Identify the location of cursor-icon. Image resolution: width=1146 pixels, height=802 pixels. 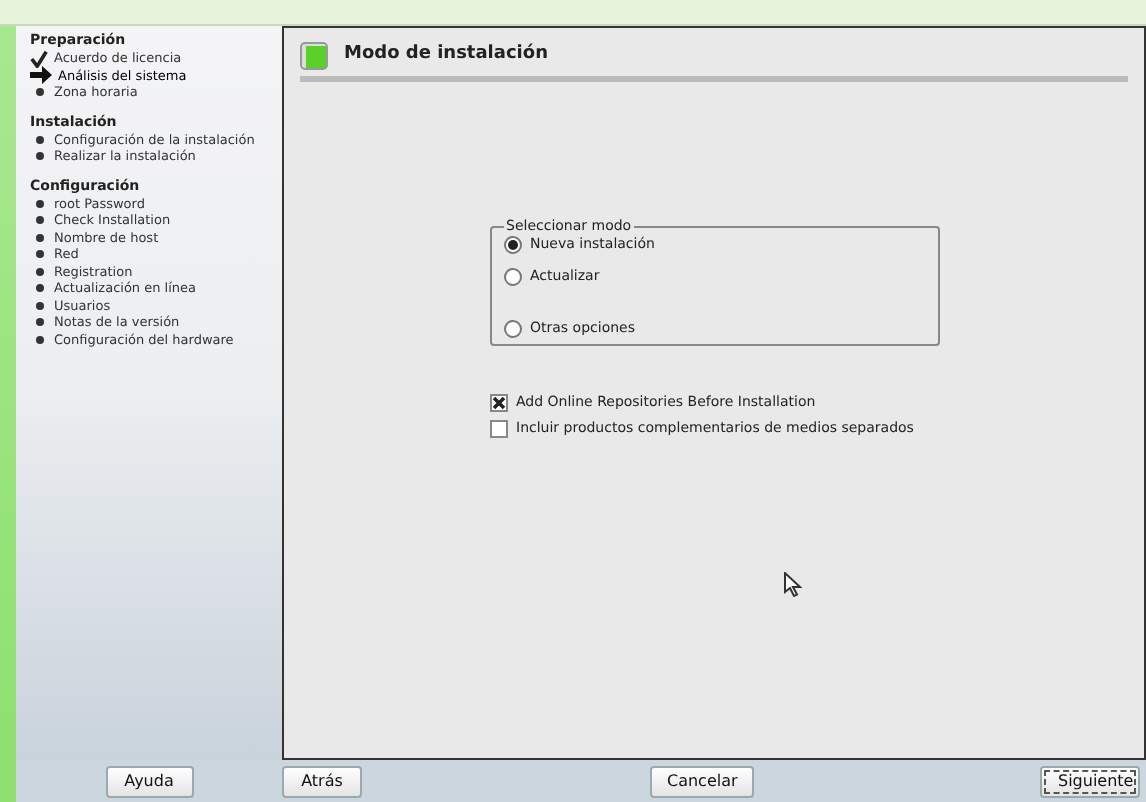
(793, 585).